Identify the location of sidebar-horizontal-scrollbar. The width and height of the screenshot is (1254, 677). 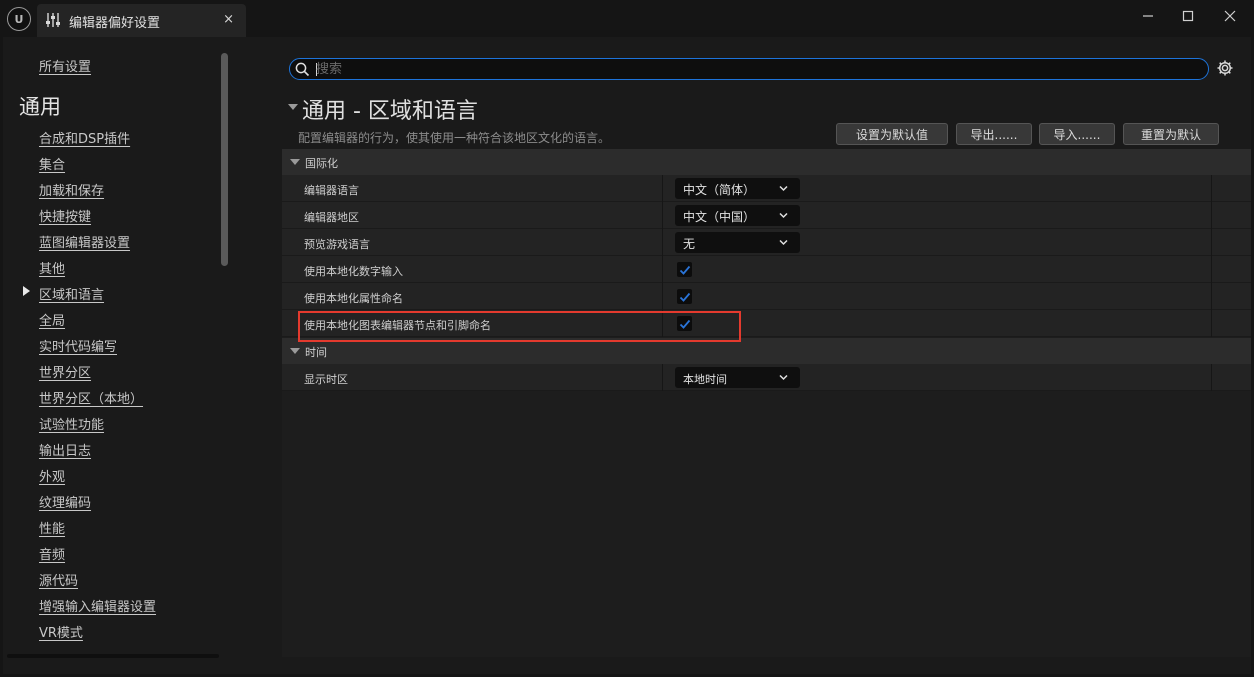
(113, 656).